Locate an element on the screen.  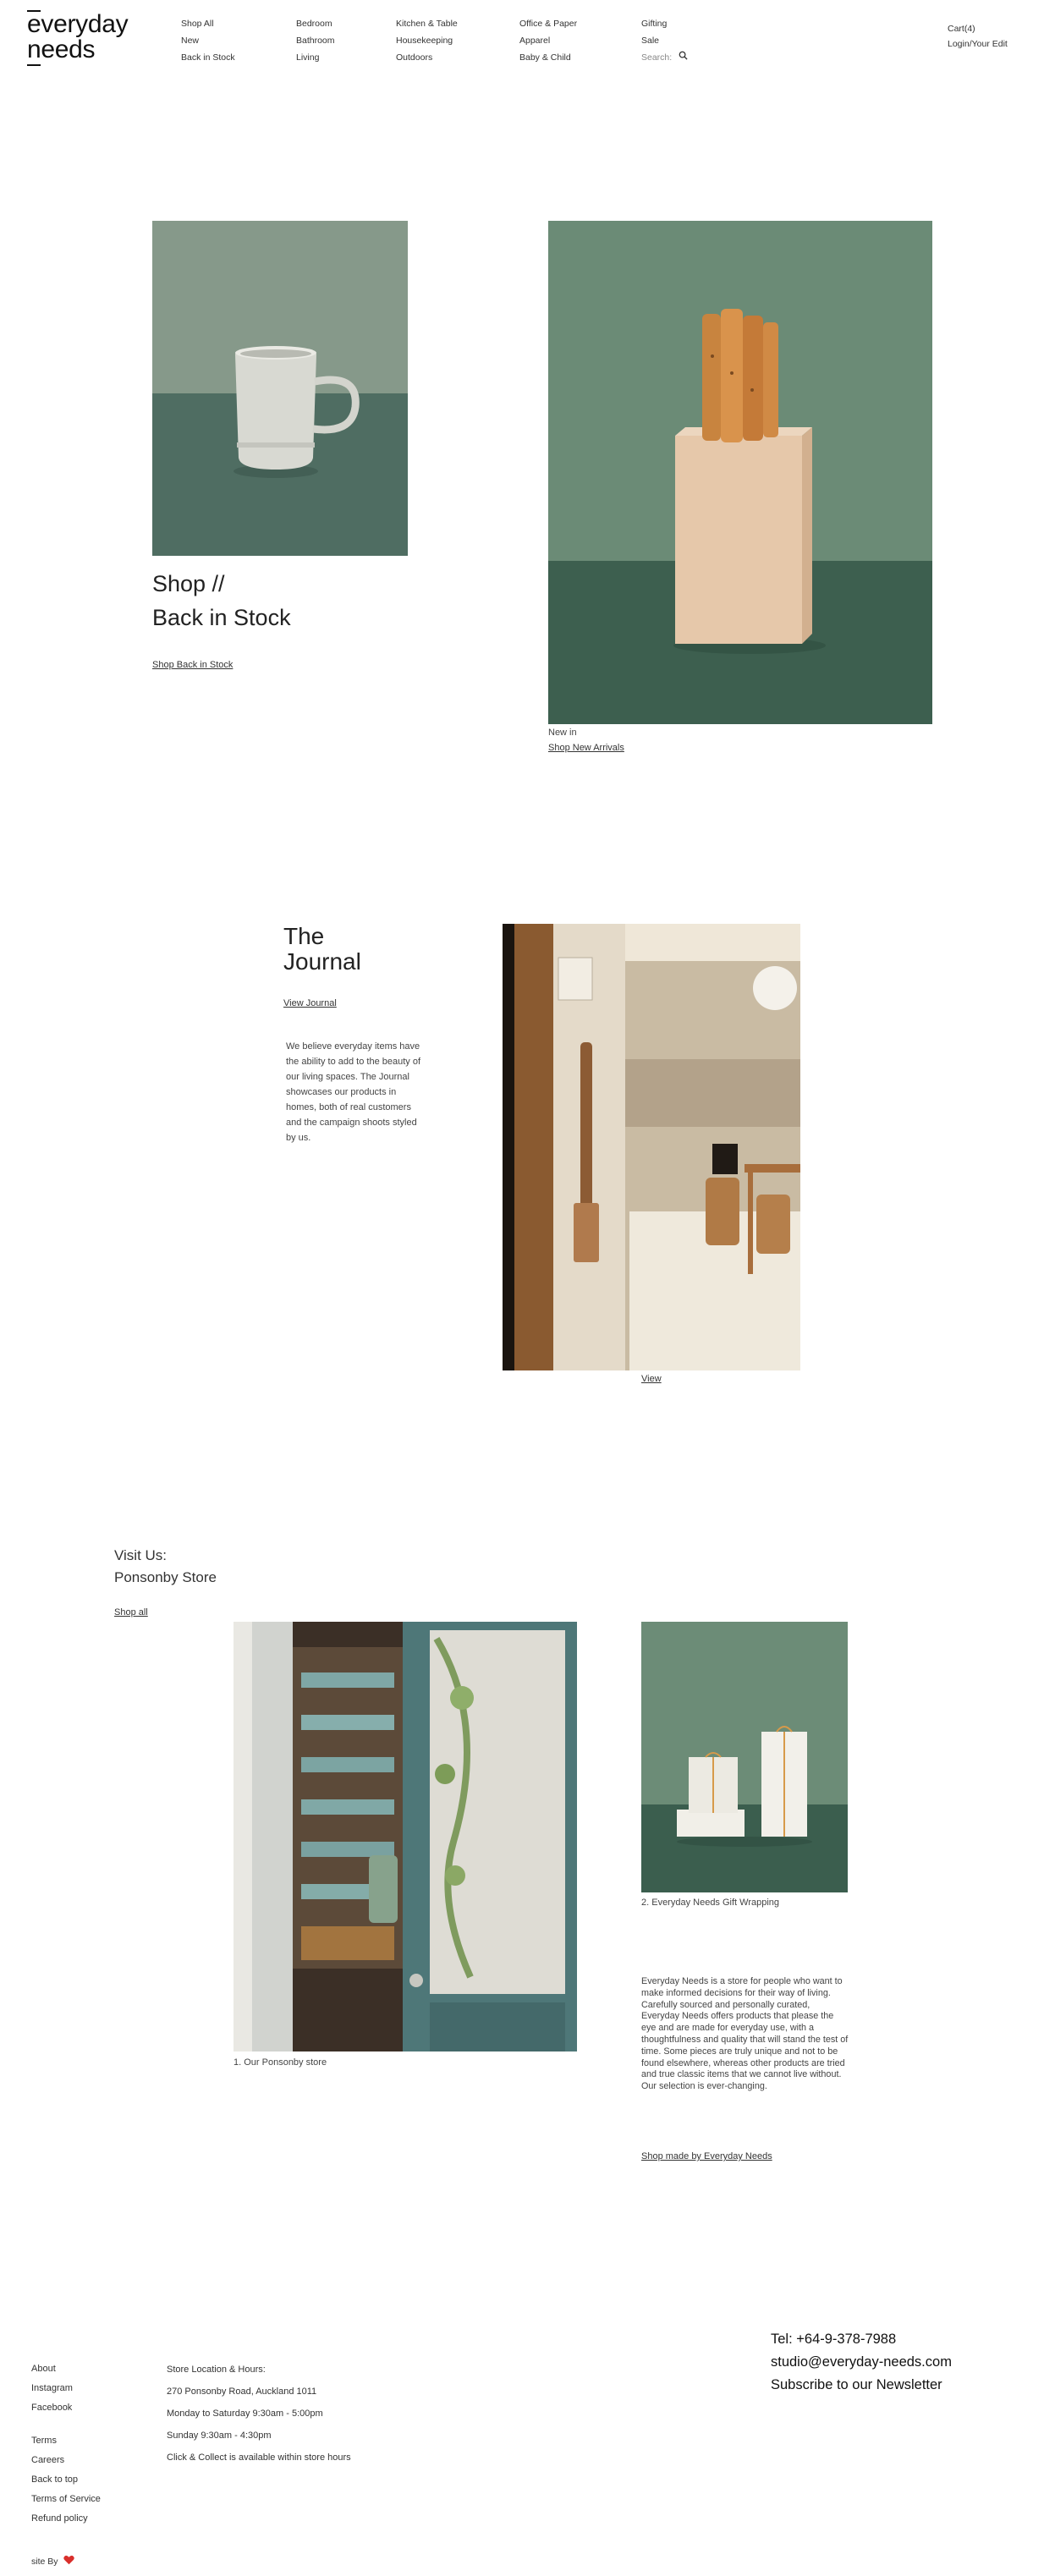
brand-line-1: everyday is located at coordinates (78, 24).